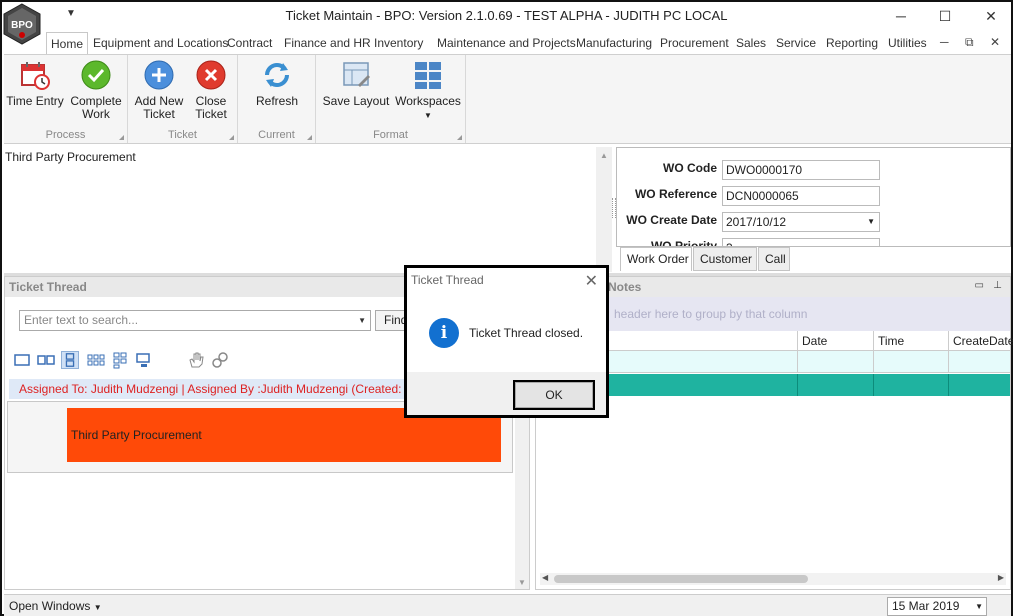 This screenshot has height=616, width=1013. What do you see at coordinates (507, 605) in the screenshot?
I see `status-bar: Open Windows ▼ 15 Mar 2019 ▼` at bounding box center [507, 605].